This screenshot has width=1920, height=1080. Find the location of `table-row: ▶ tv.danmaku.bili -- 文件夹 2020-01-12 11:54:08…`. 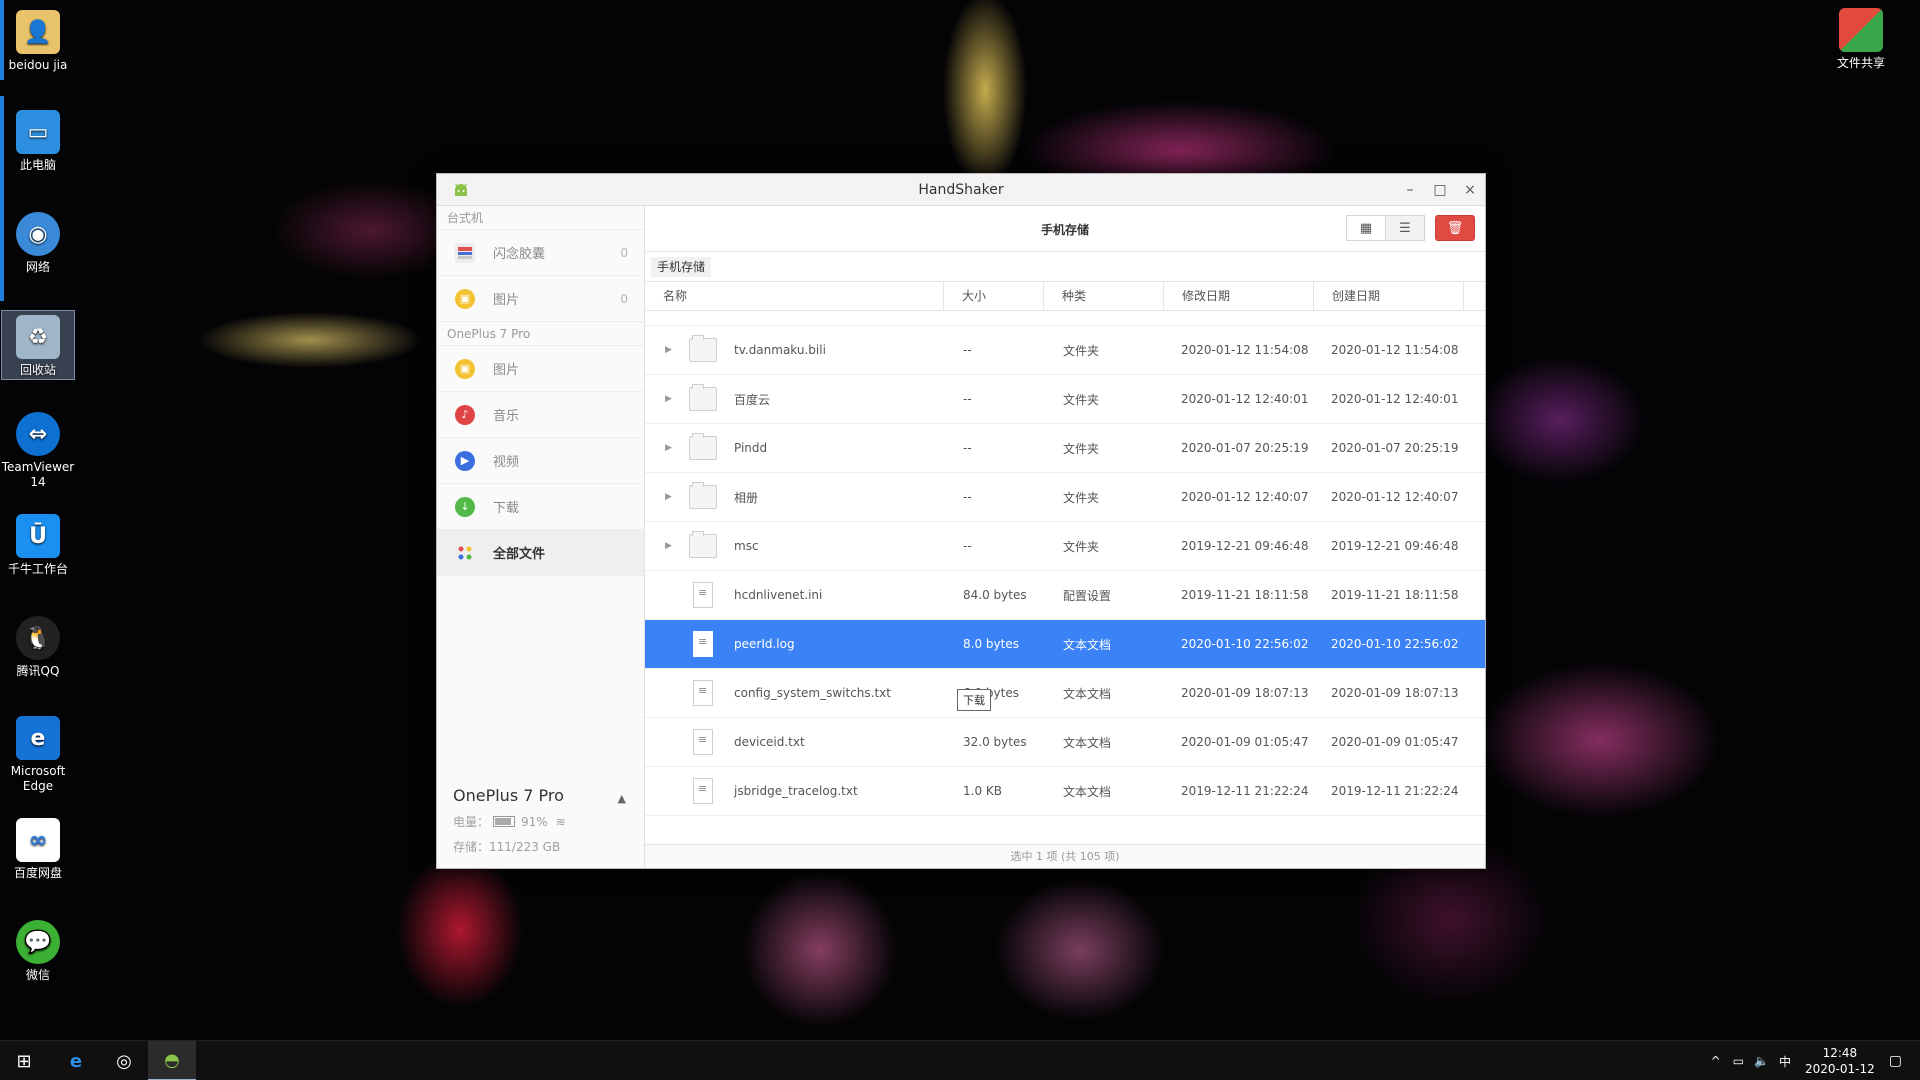

table-row: ▶ tv.danmaku.bili -- 文件夹 2020-01-12 11:54:08… is located at coordinates (1065, 350).